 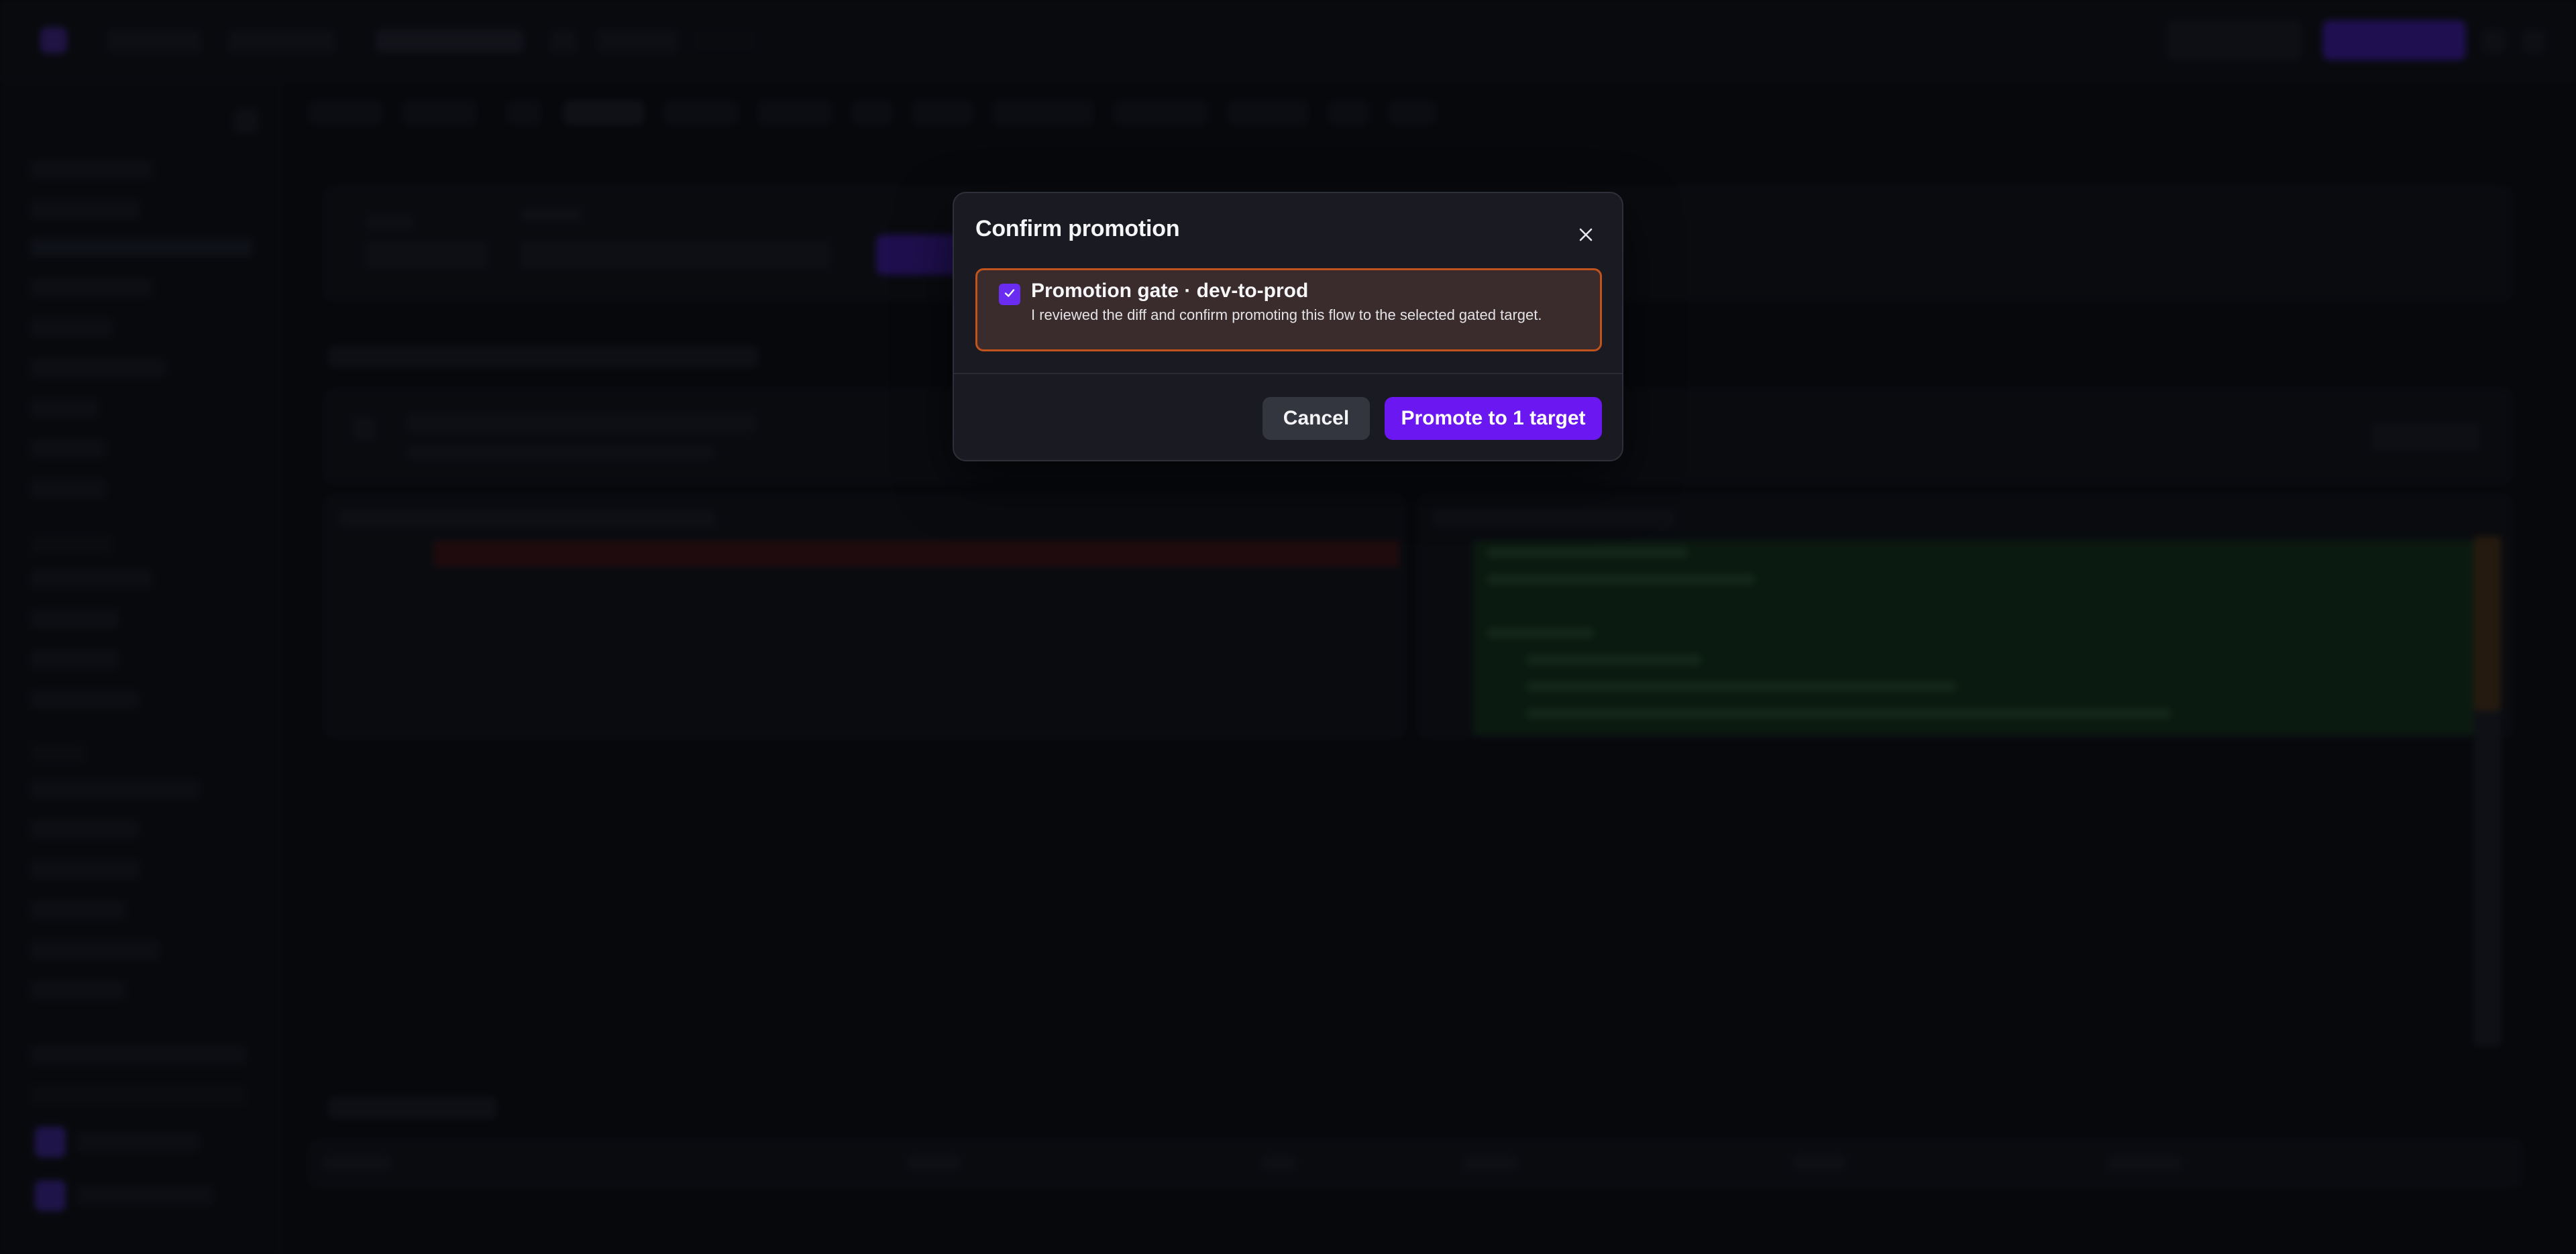 What do you see at coordinates (1170, 291) in the screenshot?
I see `gate-title: Promotion gate · dev-to-prod` at bounding box center [1170, 291].